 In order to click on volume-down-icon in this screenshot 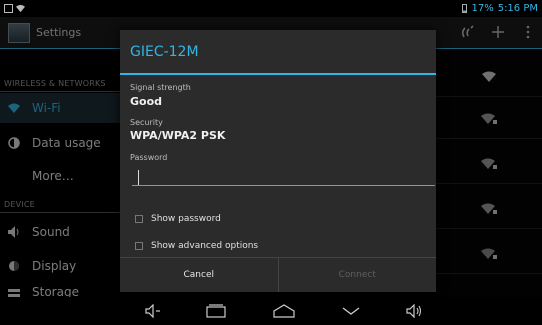, I will do `click(153, 311)`.